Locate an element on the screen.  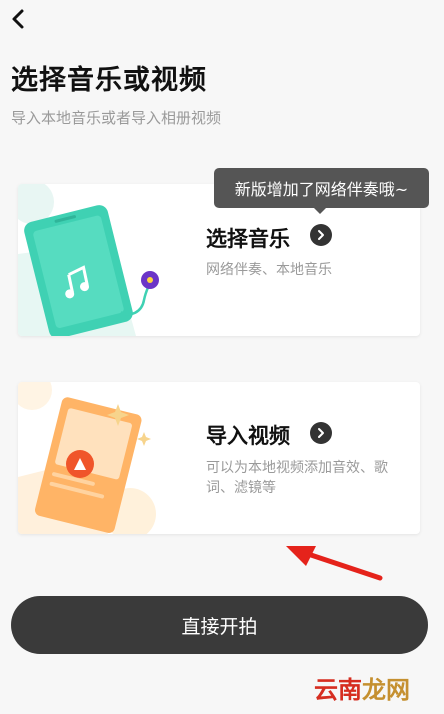
chevron-left-icon is located at coordinates (18, 19).